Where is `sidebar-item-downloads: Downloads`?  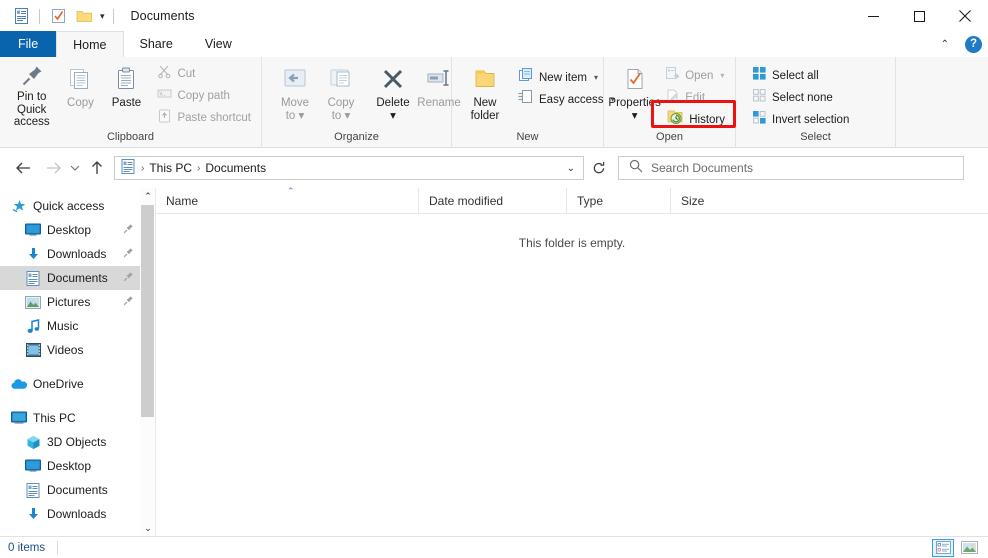 sidebar-item-downloads: Downloads is located at coordinates (70, 254).